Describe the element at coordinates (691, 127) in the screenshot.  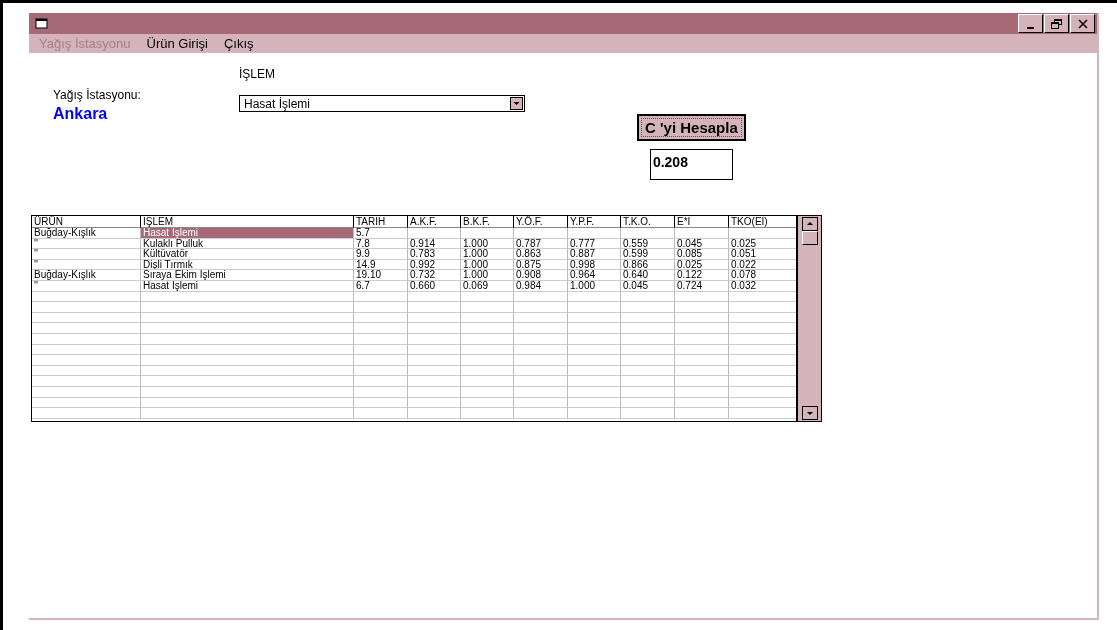
I see `calculate-button: C 'yi Hesapla` at that location.